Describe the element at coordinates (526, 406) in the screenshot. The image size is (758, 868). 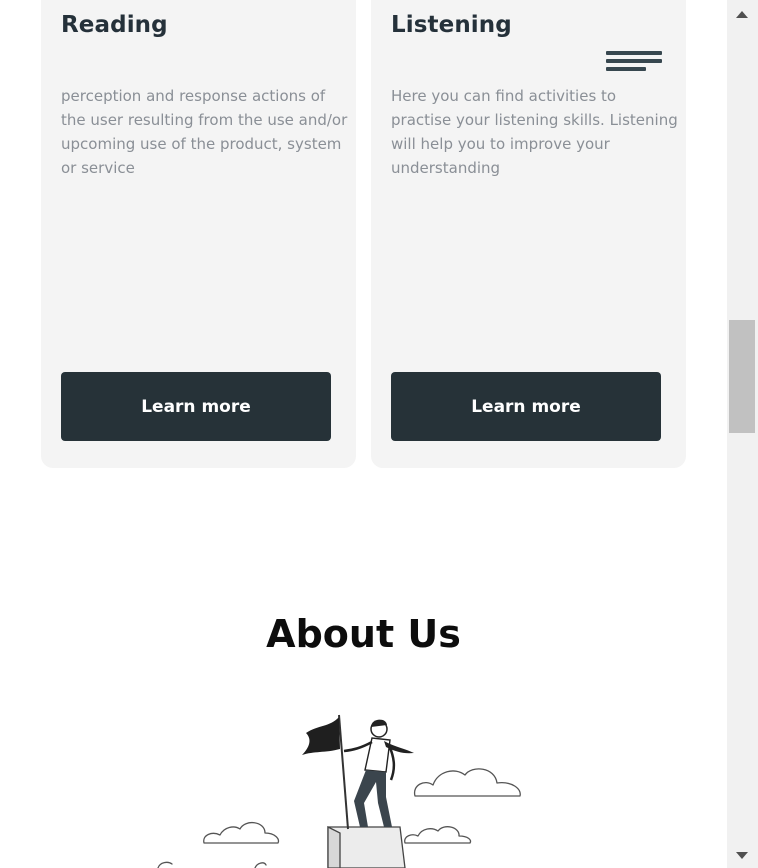
I see `learn-more-button-listening: Learn more` at that location.